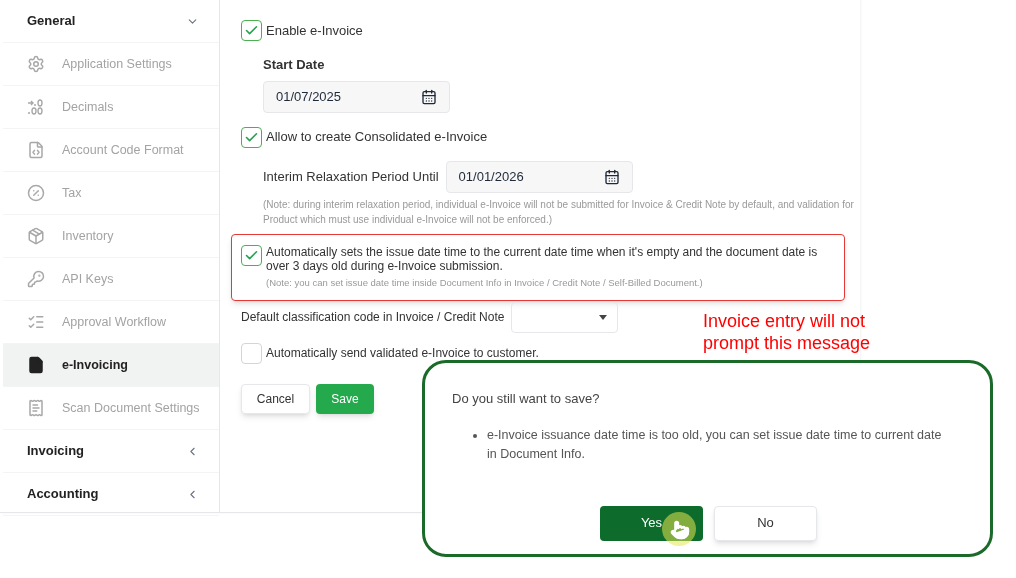  Describe the element at coordinates (680, 530) in the screenshot. I see `hand-cursor-icon` at that location.